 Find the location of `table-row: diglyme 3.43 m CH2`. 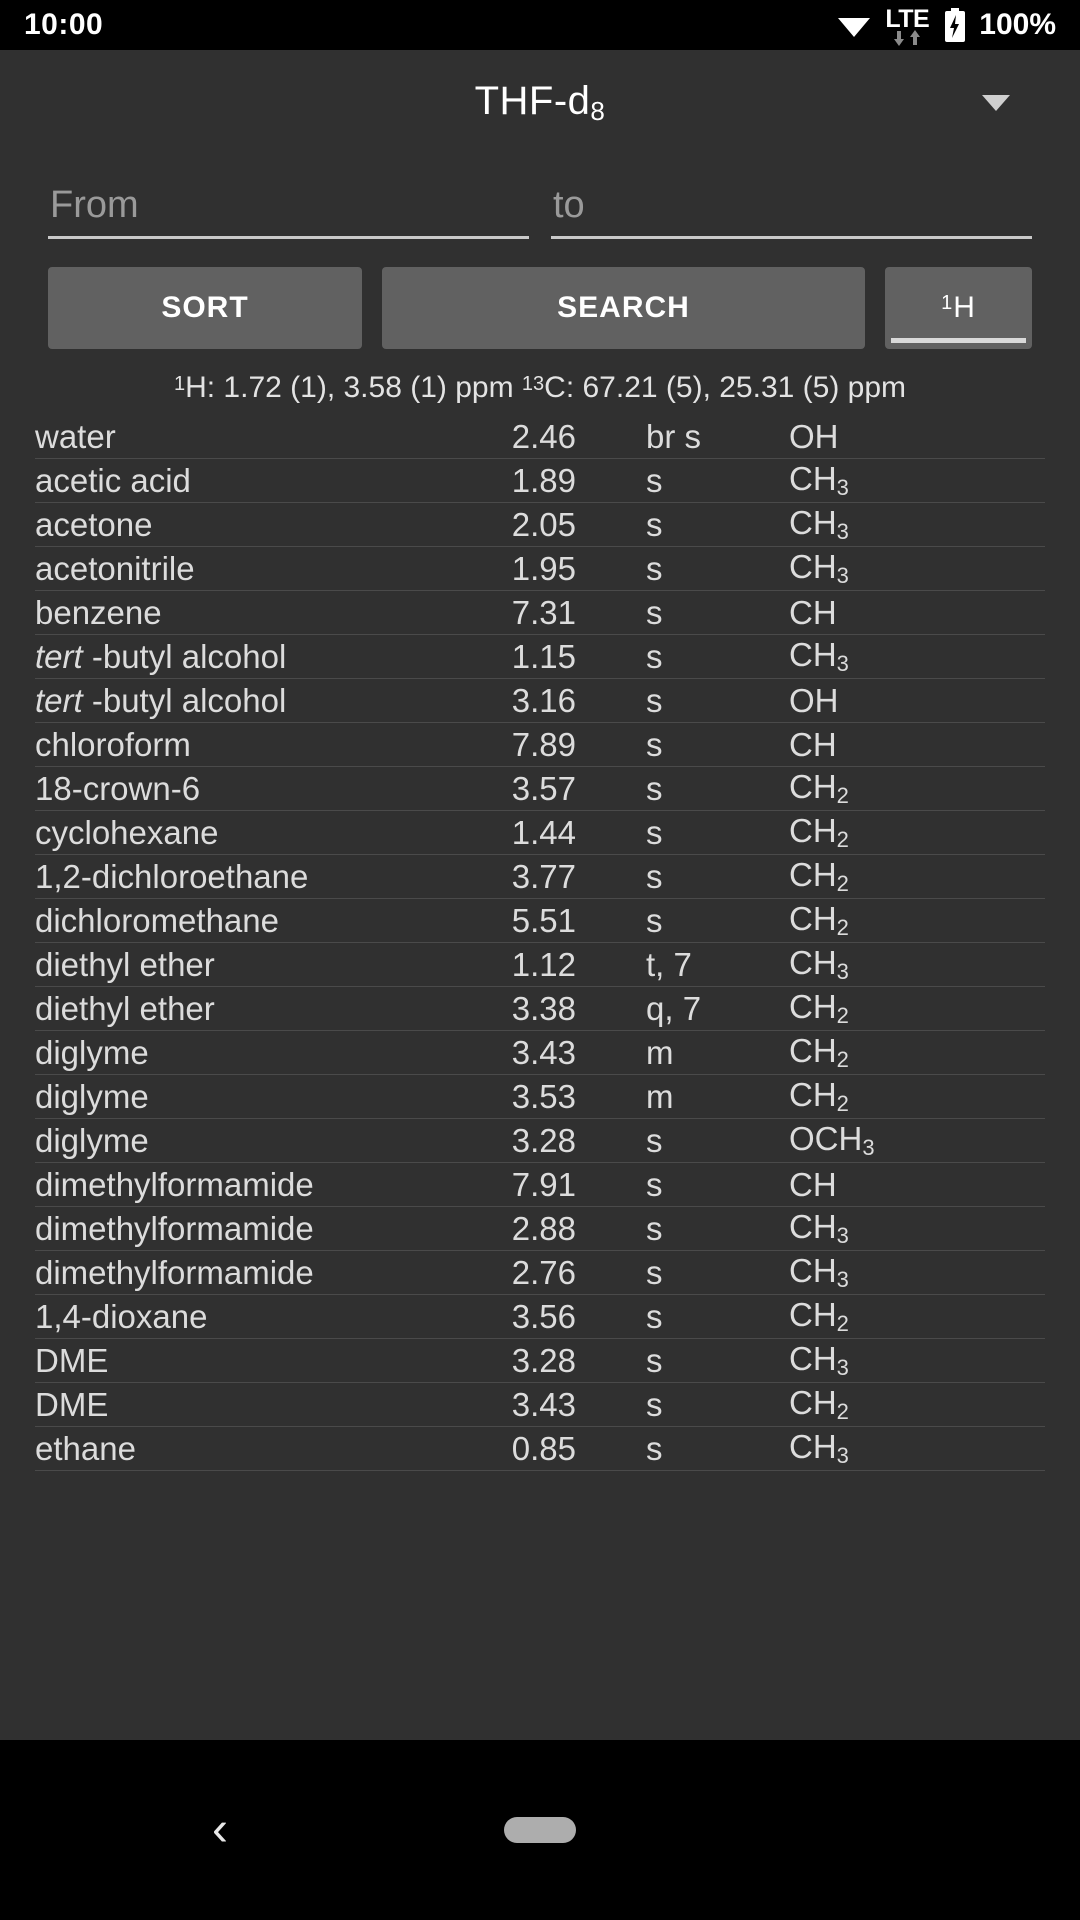

table-row: diglyme 3.43 m CH2 is located at coordinates (540, 1053).